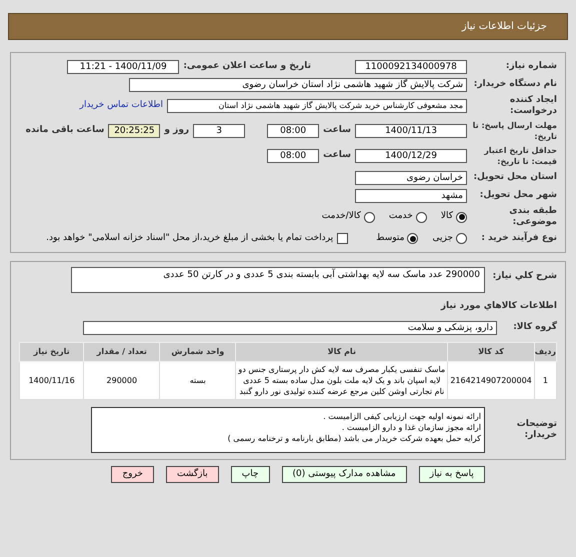  I want to click on field-label: شهر محل تحویل:, so click(517, 195).